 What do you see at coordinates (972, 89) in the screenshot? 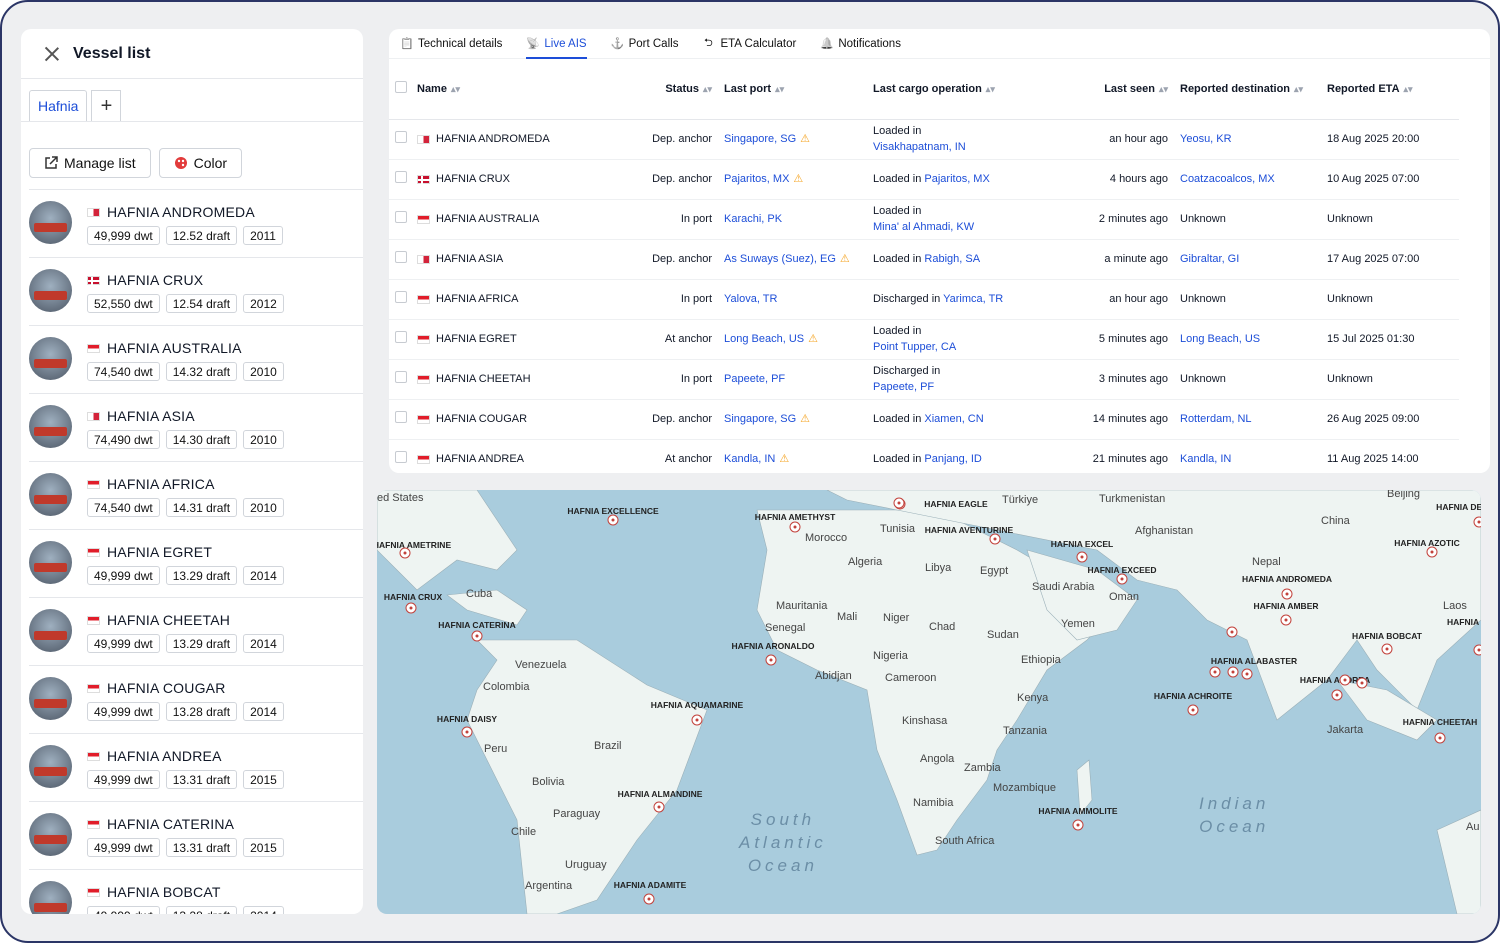
I see `column-header-3: Last cargo operation ▴▾` at bounding box center [972, 89].